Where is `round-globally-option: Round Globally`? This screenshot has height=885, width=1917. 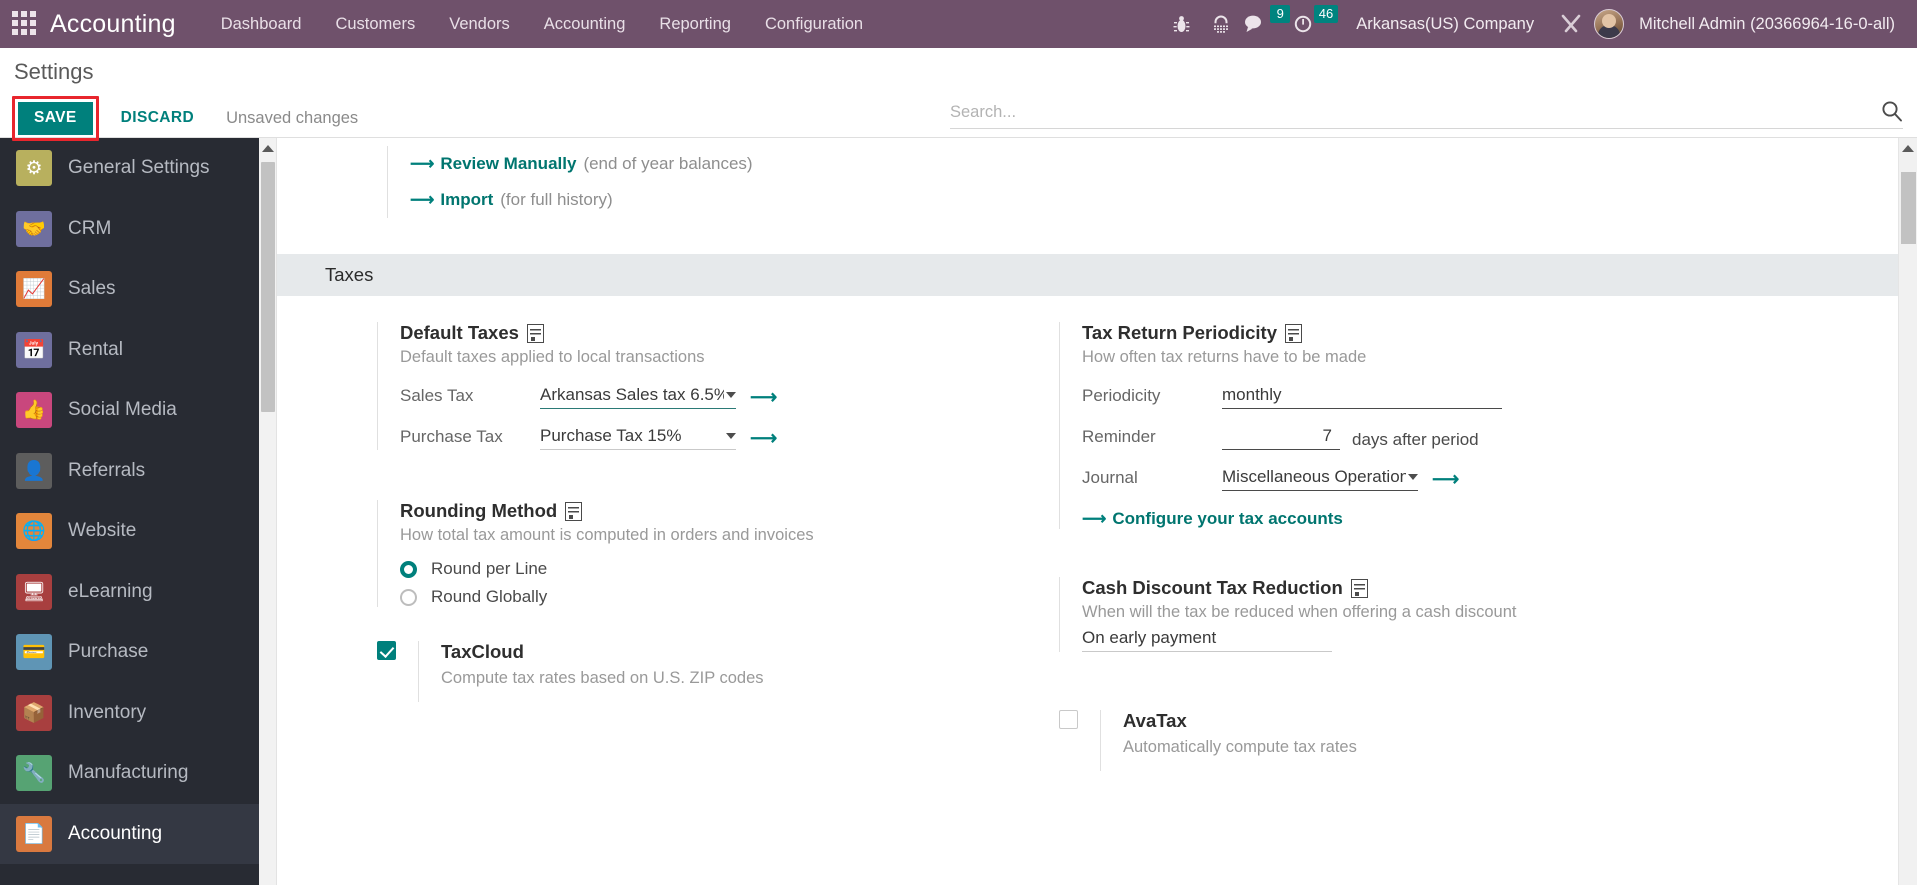 round-globally-option: Round Globally is located at coordinates (693, 597).